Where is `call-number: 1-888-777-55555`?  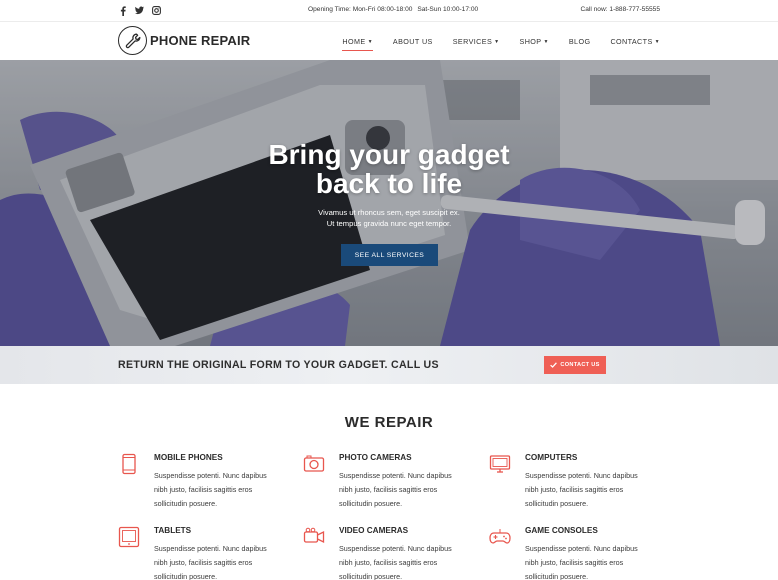 call-number: 1-888-777-55555 is located at coordinates (634, 9).